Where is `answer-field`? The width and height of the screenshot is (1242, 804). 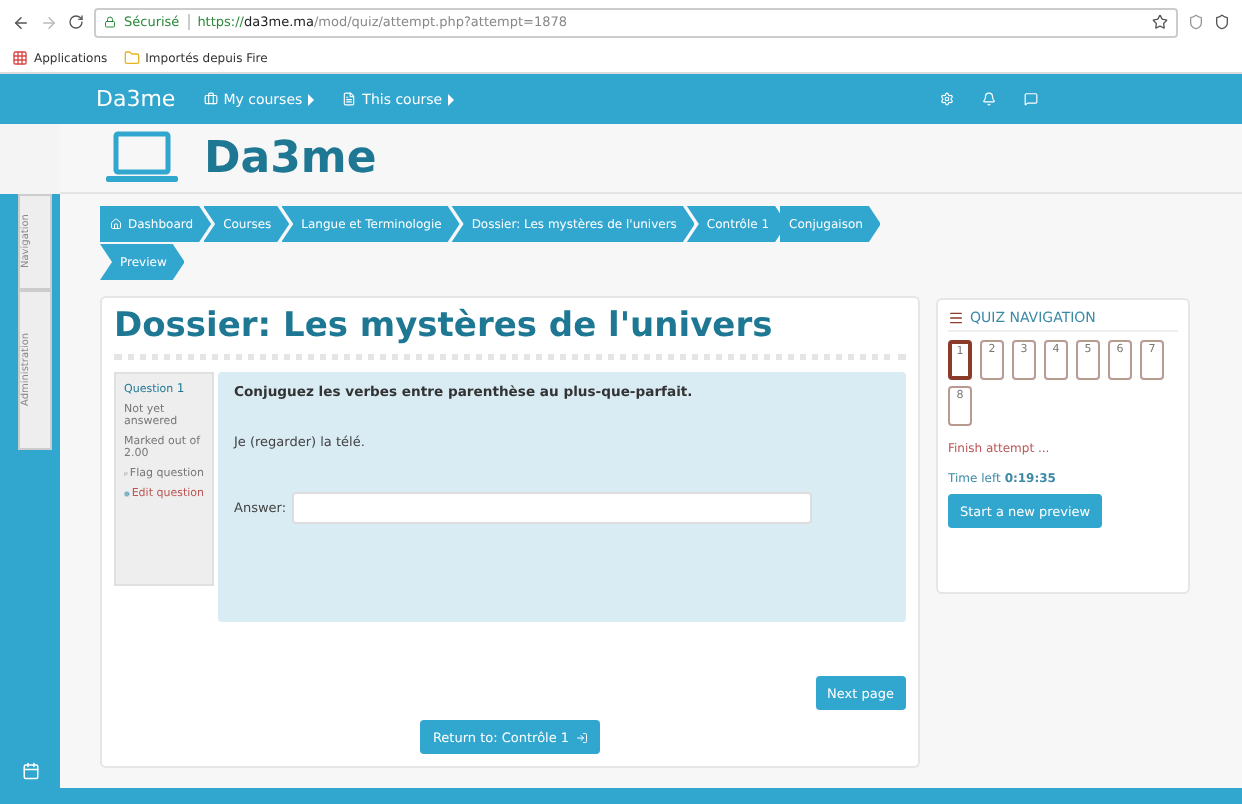
answer-field is located at coordinates (552, 508).